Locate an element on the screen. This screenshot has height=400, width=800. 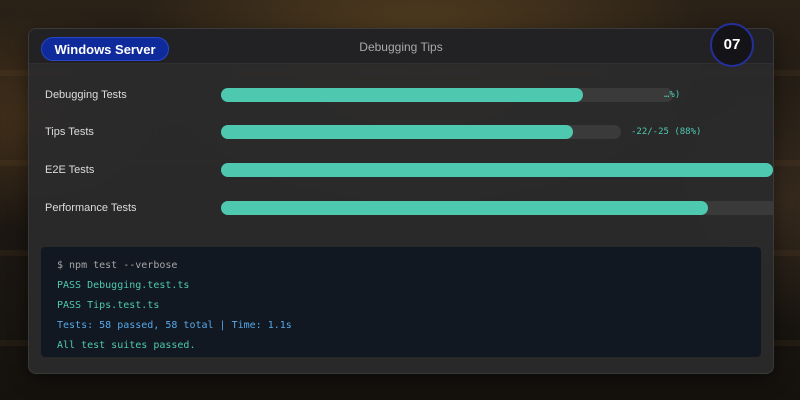
test-row-e2e: E2E Tests is located at coordinates (401, 170).